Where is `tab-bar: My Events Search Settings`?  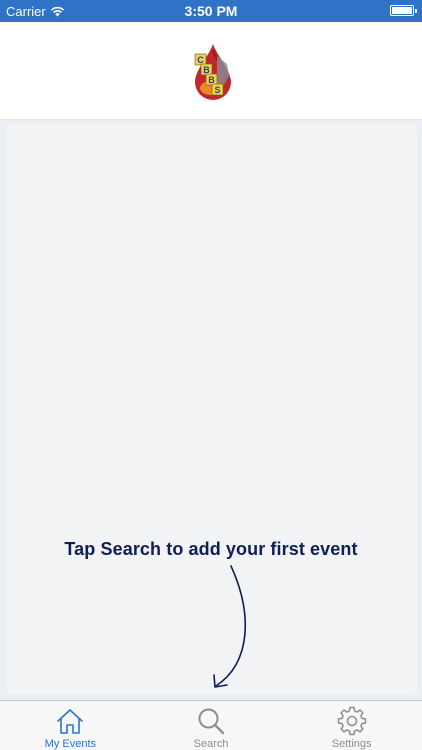
tab-bar: My Events Search Settings is located at coordinates (211, 725).